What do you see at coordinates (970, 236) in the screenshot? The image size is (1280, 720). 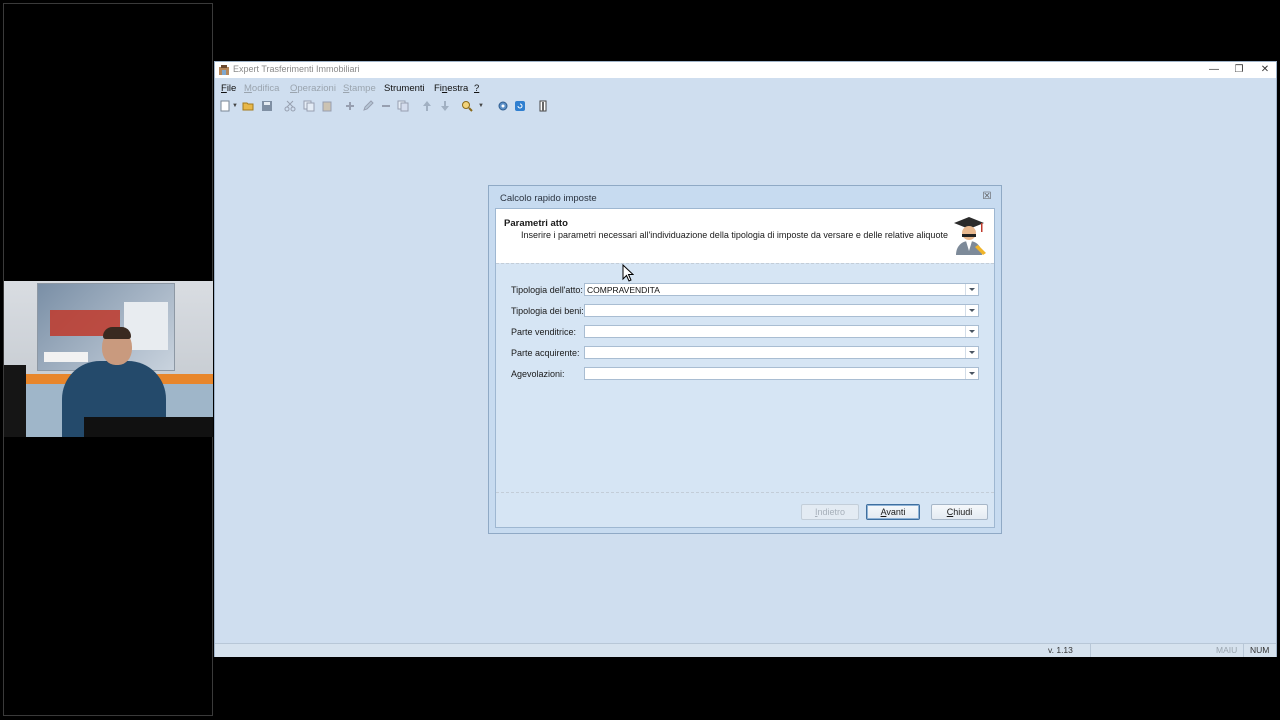 I see `graduate-icon` at bounding box center [970, 236].